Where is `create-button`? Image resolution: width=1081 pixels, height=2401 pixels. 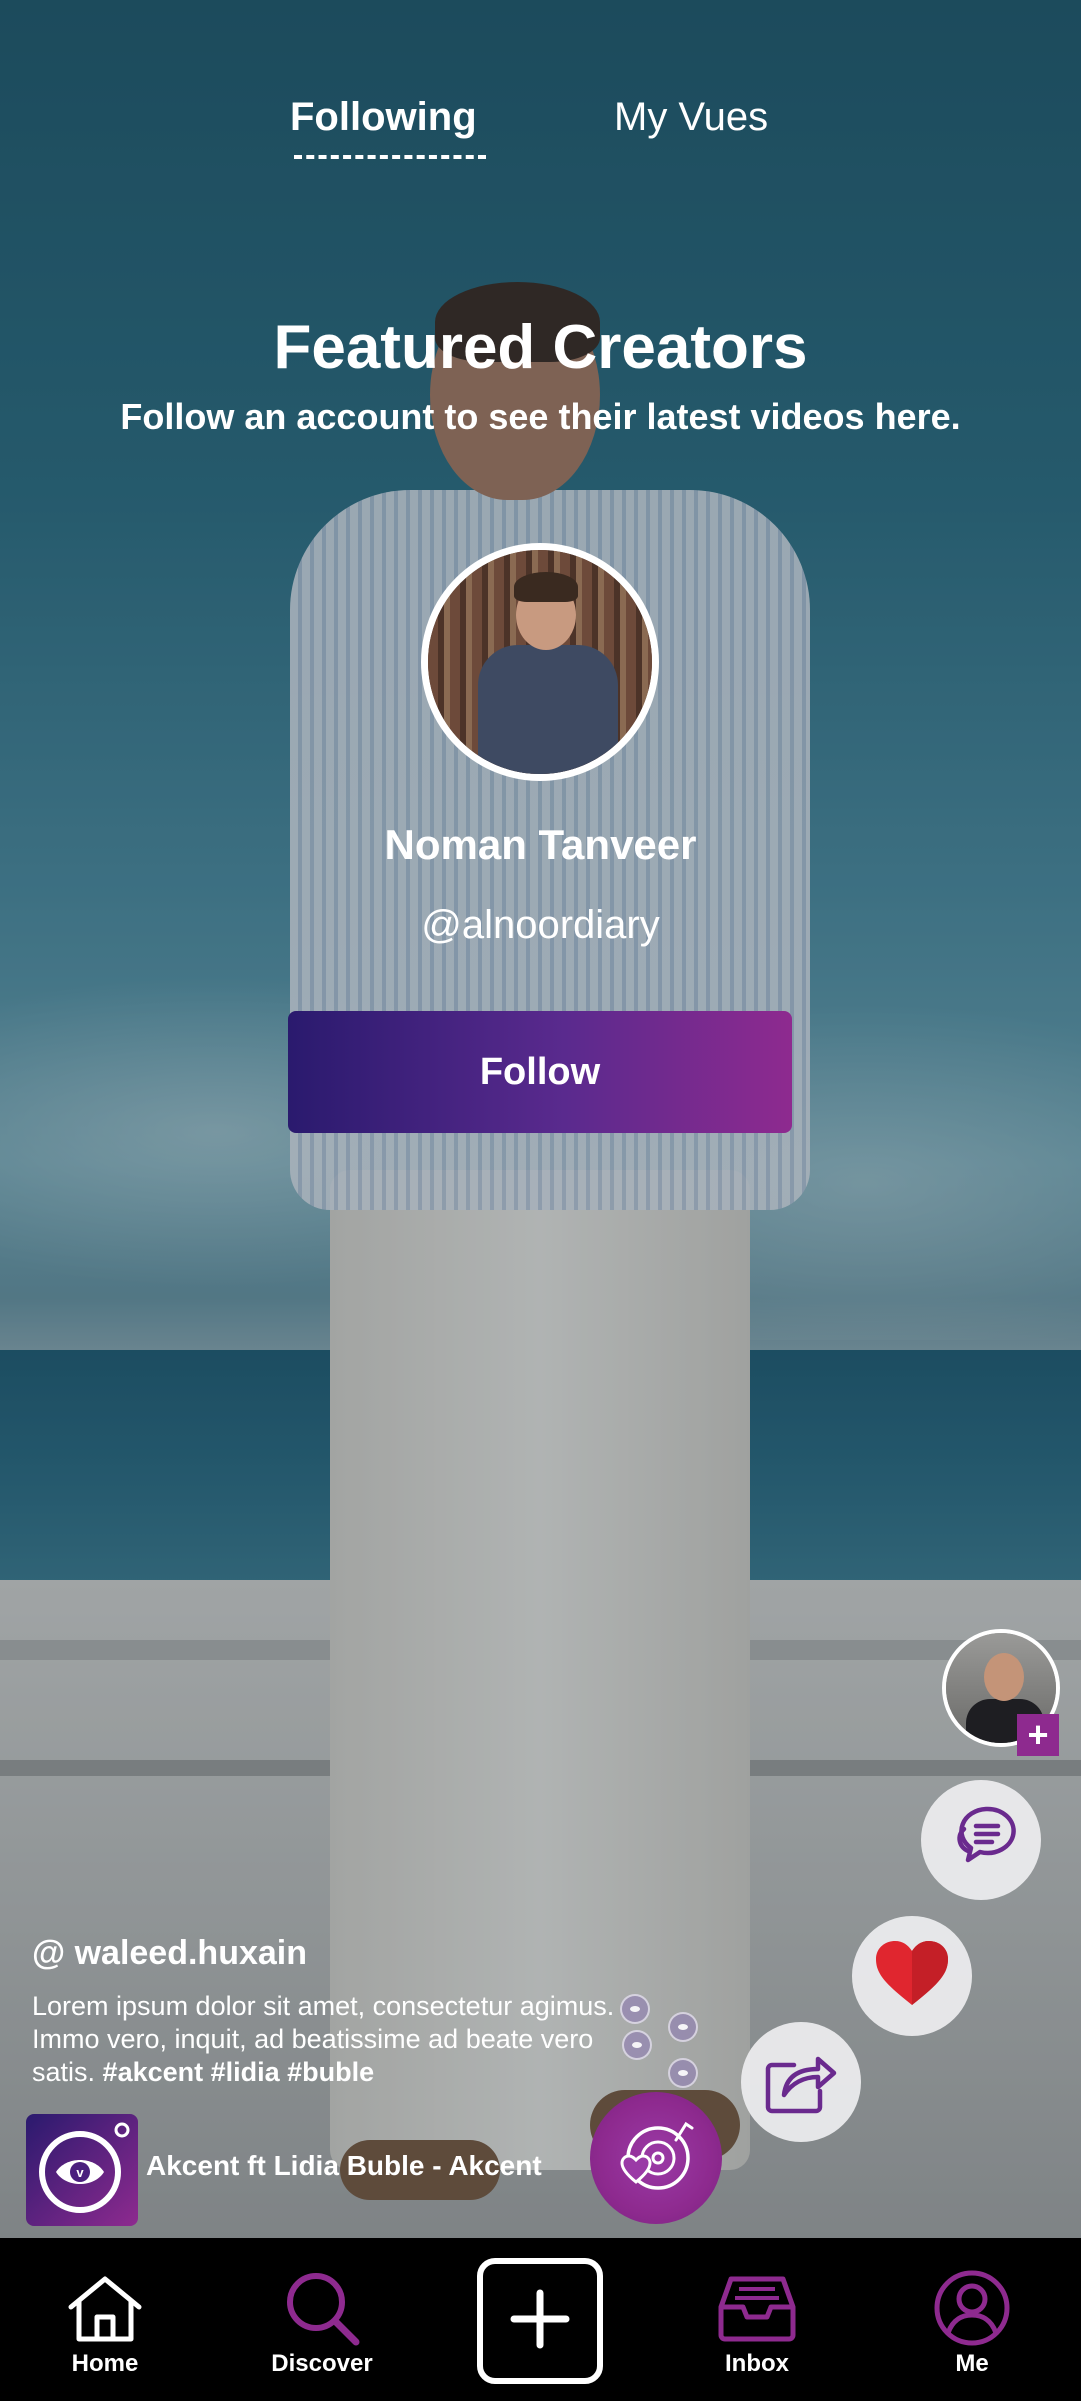
create-button is located at coordinates (540, 2321).